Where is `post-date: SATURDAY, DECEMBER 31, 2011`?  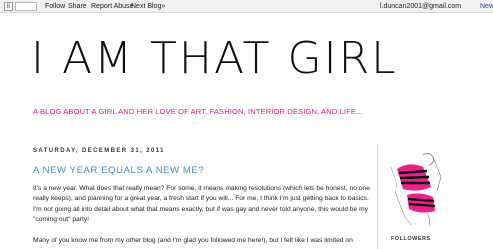
post-date: SATURDAY, DECEMBER 31, 2011 is located at coordinates (99, 151).